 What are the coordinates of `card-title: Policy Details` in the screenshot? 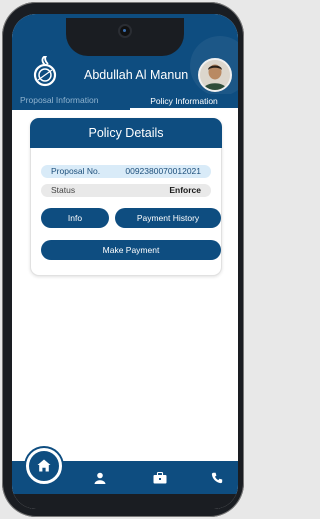 It's located at (126, 133).